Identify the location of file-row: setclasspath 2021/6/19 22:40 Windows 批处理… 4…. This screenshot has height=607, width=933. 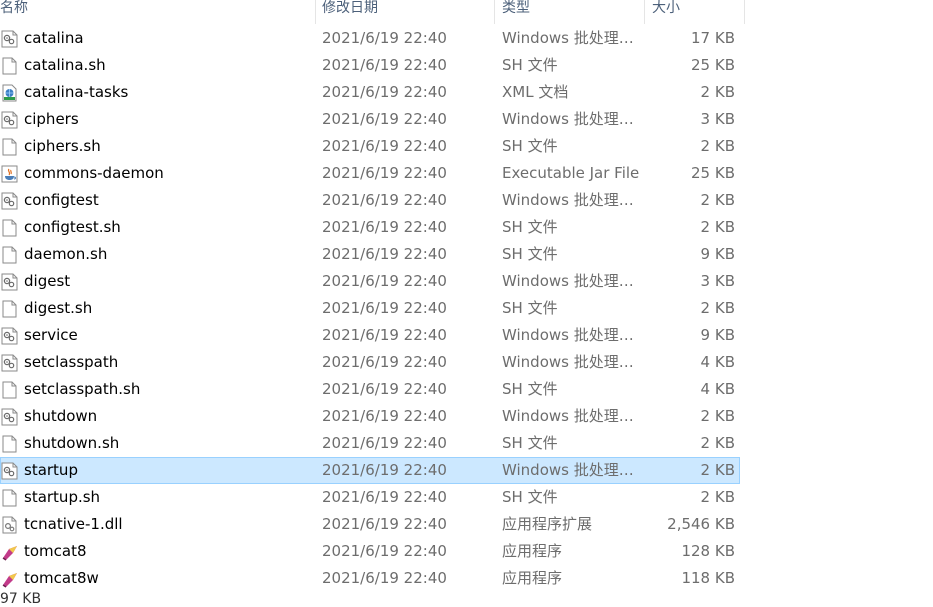
(370, 362).